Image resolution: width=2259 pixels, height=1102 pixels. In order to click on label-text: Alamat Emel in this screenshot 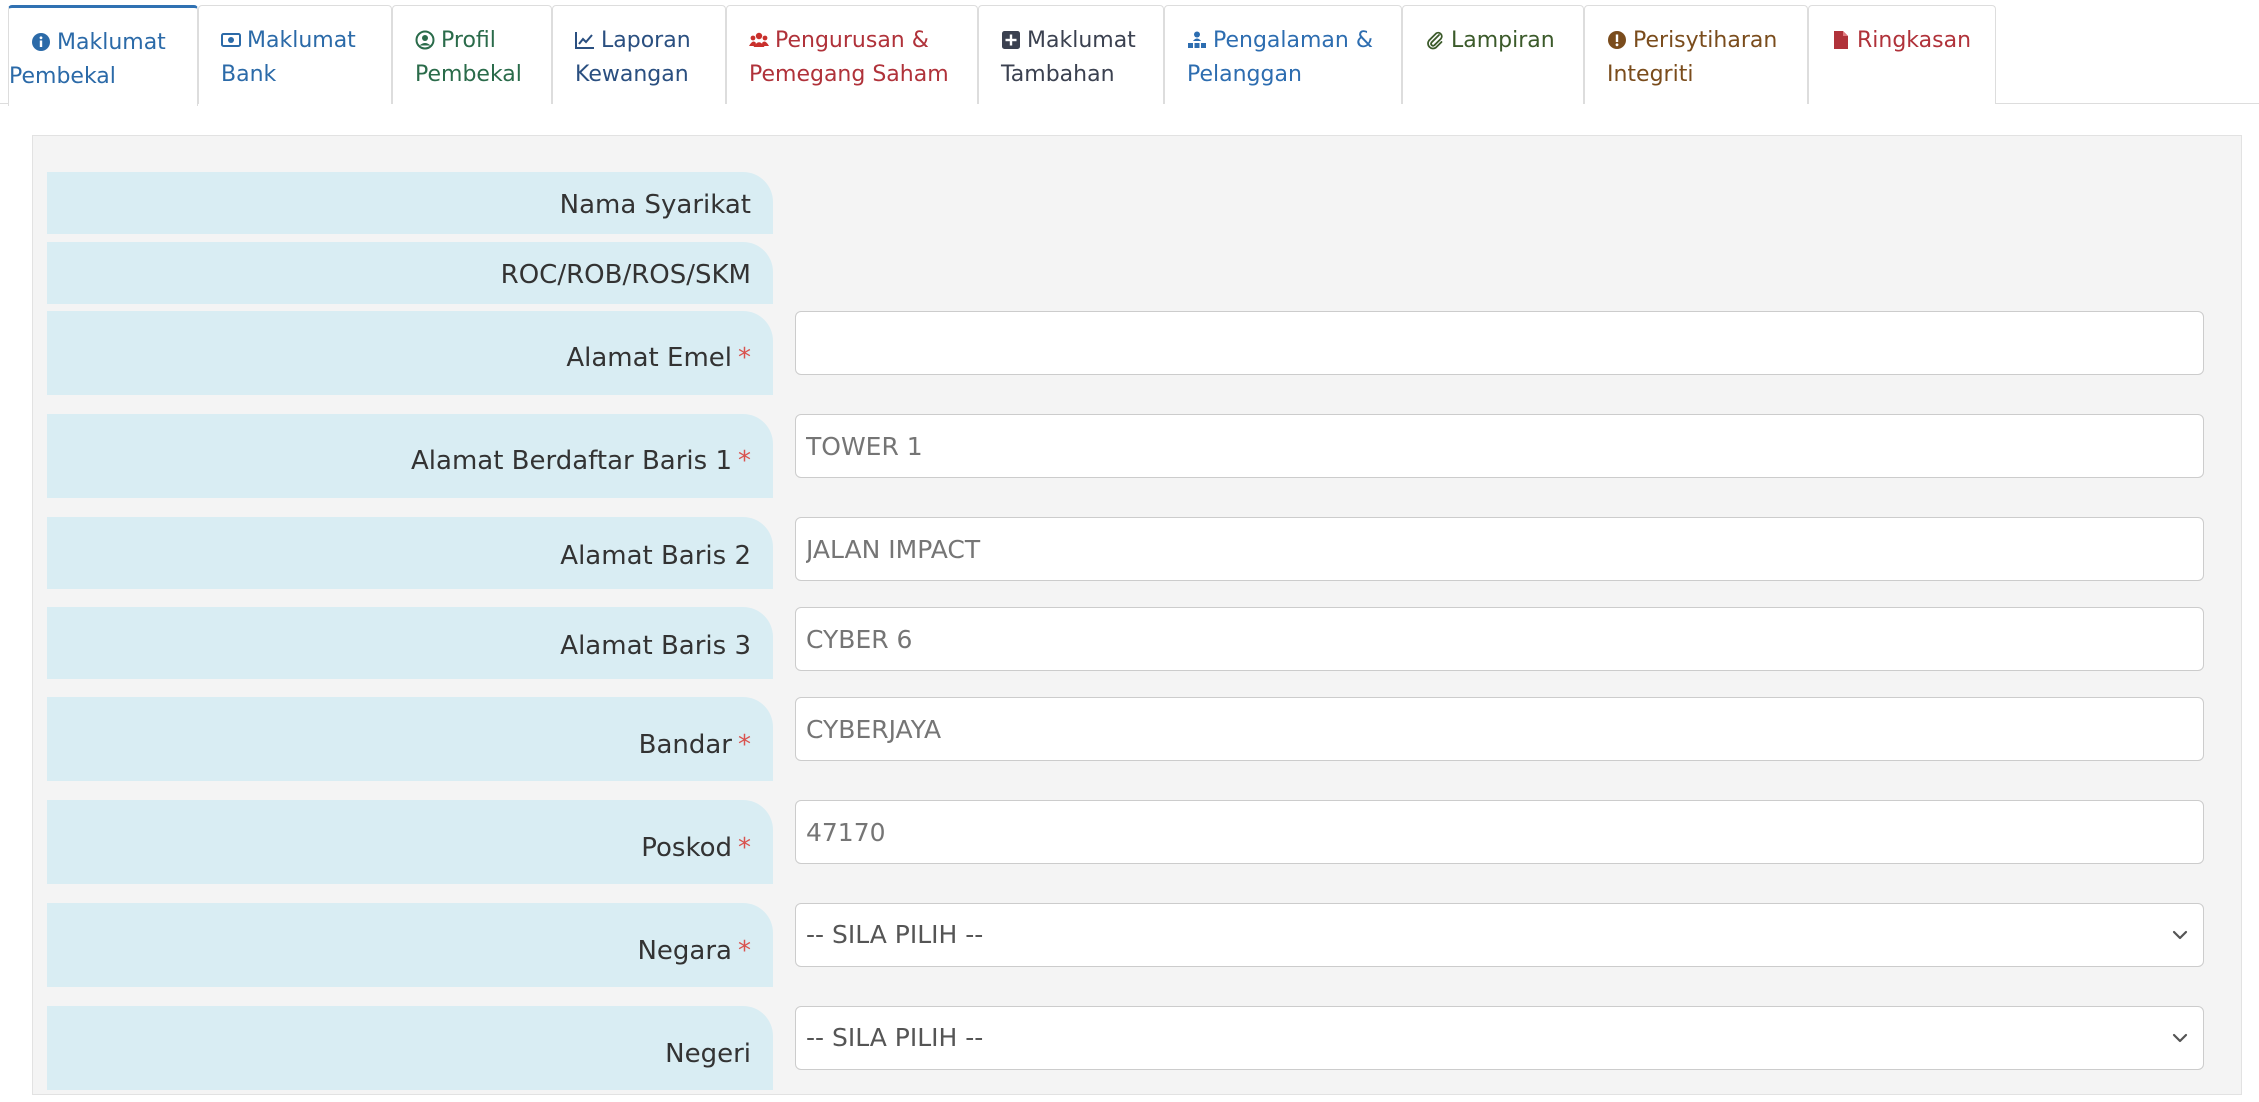, I will do `click(649, 358)`.